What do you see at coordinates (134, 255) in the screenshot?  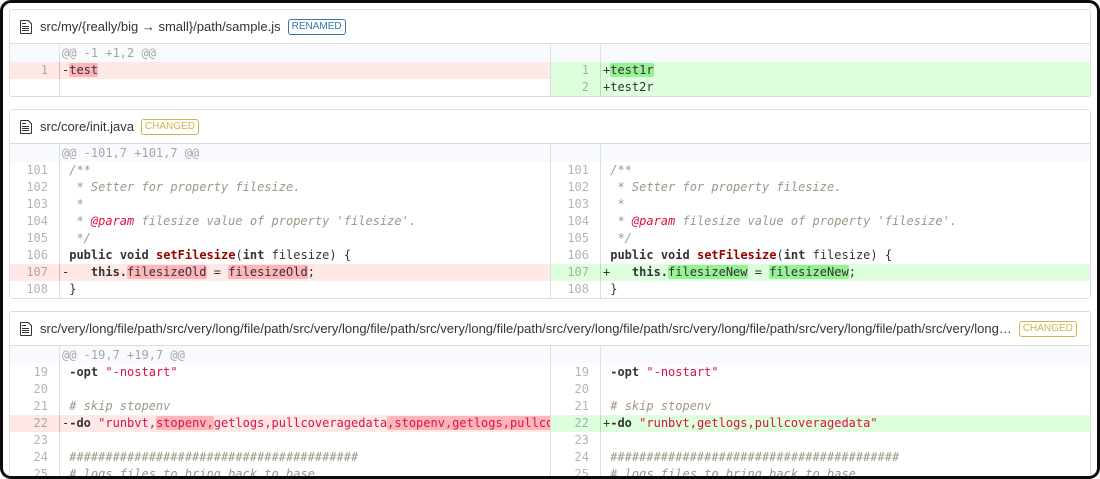 I see `code-token: void` at bounding box center [134, 255].